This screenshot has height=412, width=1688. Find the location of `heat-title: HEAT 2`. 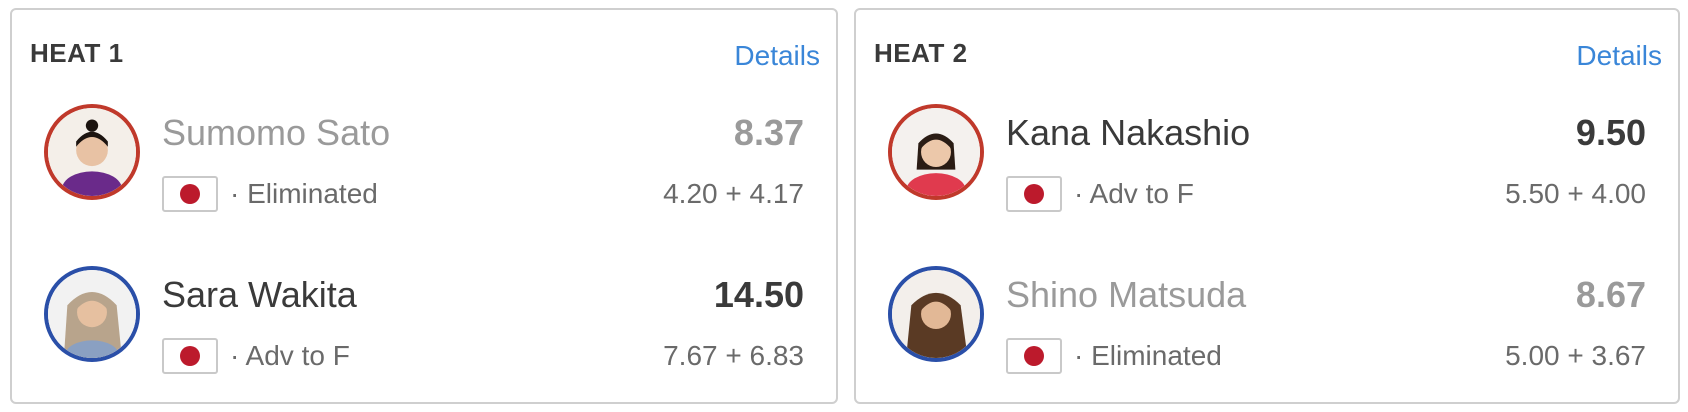

heat-title: HEAT 2 is located at coordinates (921, 53).